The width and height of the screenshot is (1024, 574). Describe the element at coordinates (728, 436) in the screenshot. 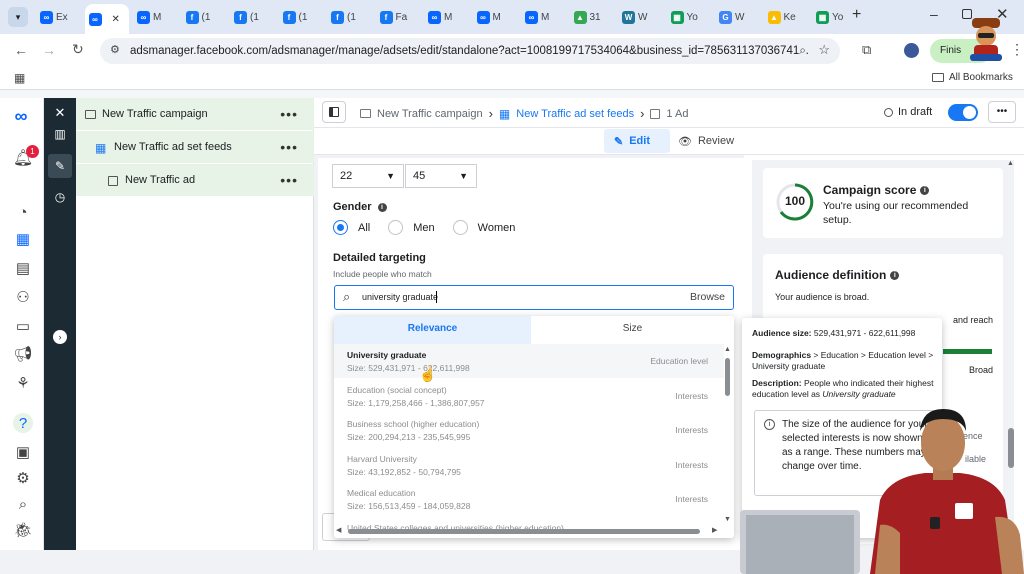

I see `vertical-scrollbar: ▲ ▼` at that location.